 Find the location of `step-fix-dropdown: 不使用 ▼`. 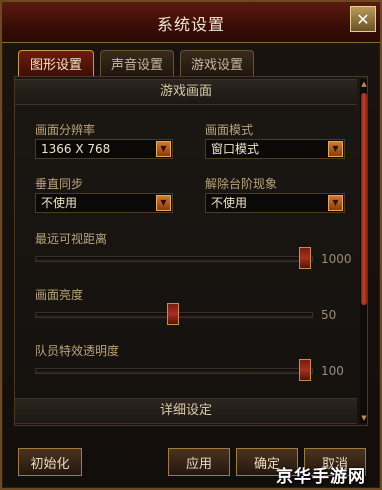

step-fix-dropdown: 不使用 ▼ is located at coordinates (275, 203).